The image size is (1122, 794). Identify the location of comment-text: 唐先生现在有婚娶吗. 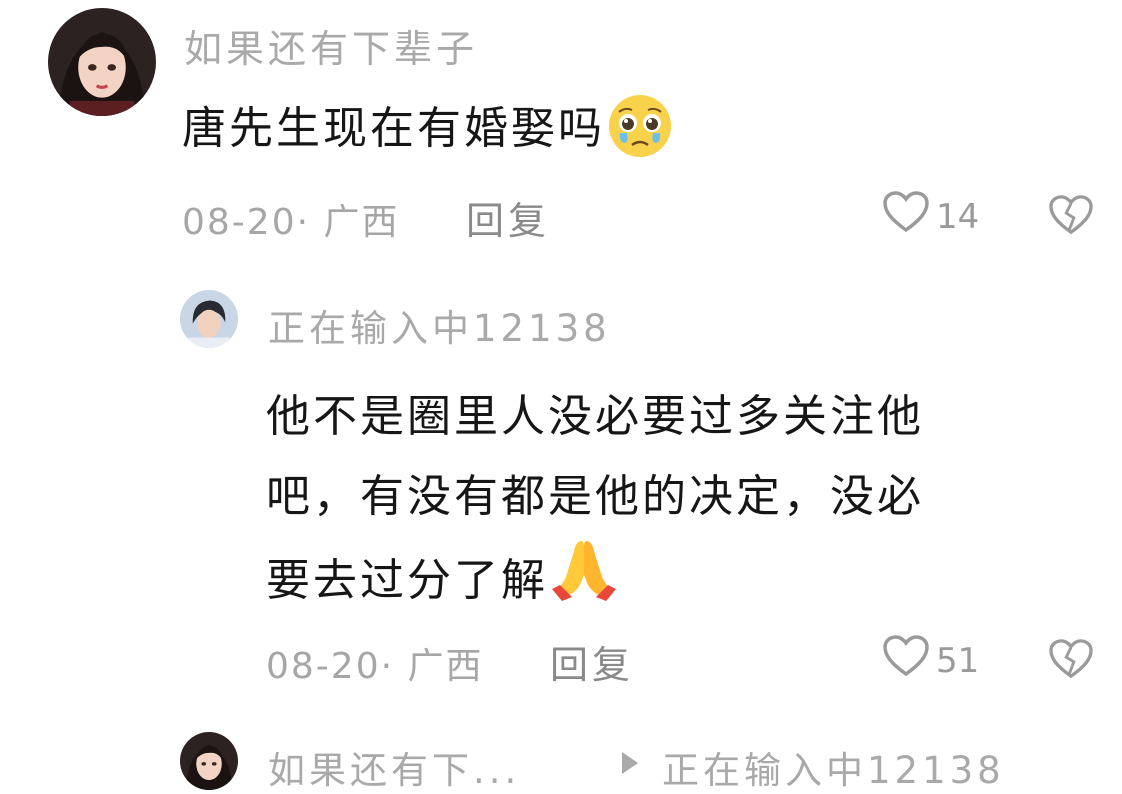
(428, 131).